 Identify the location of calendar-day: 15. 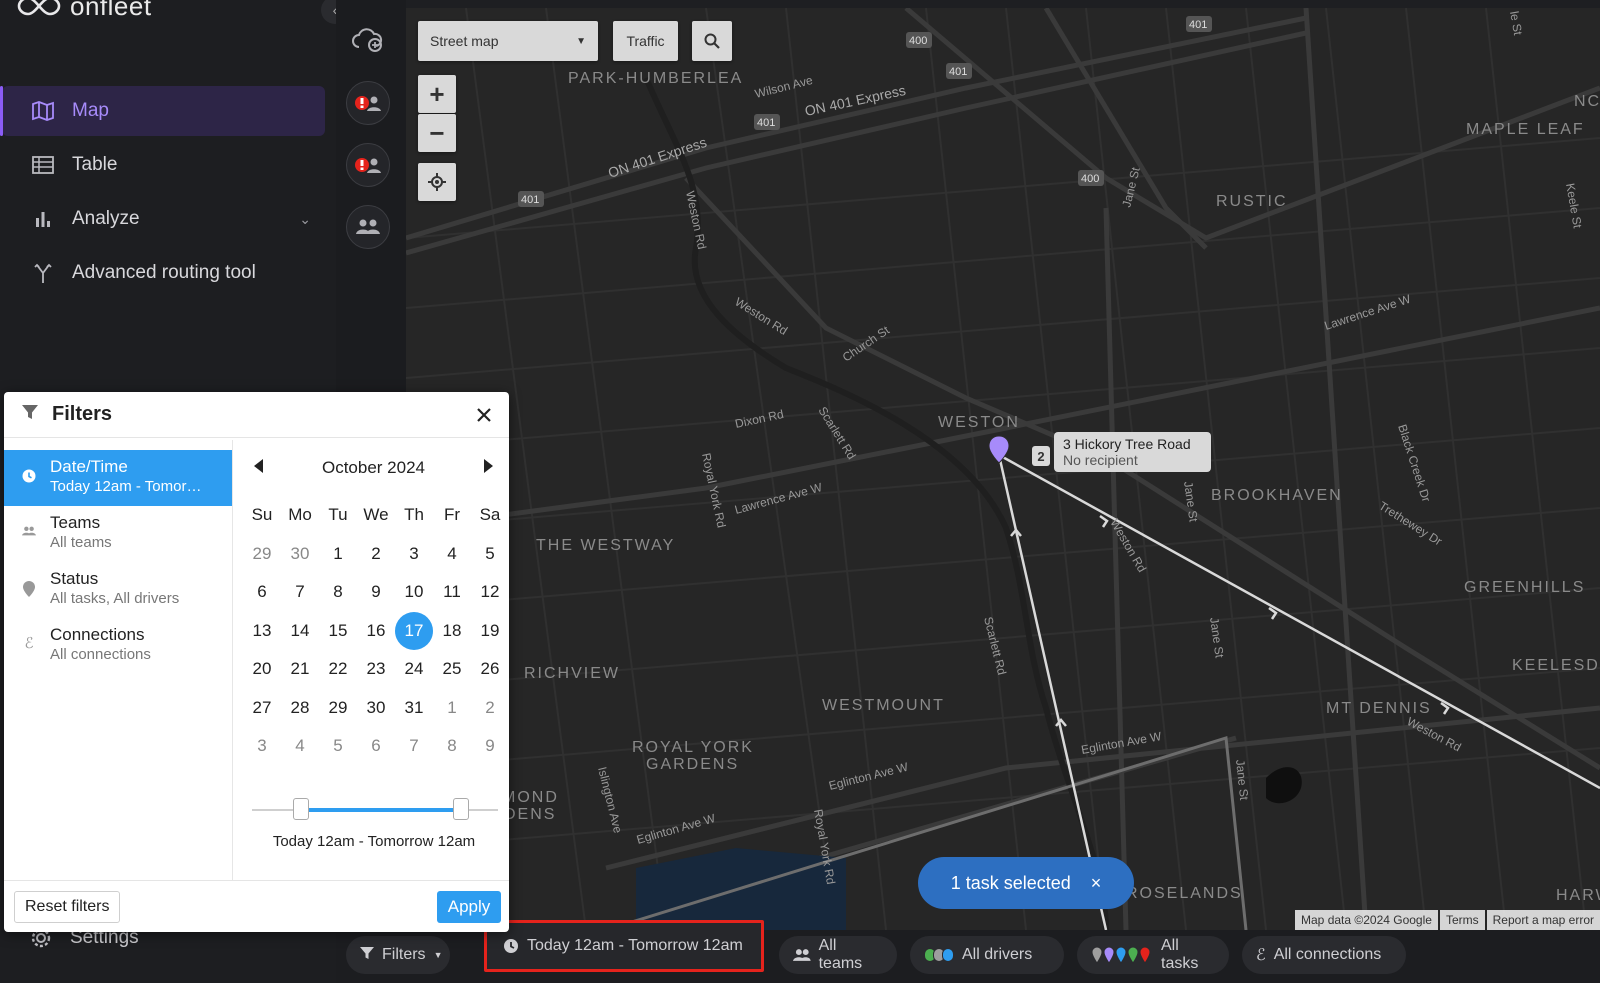
(338, 631).